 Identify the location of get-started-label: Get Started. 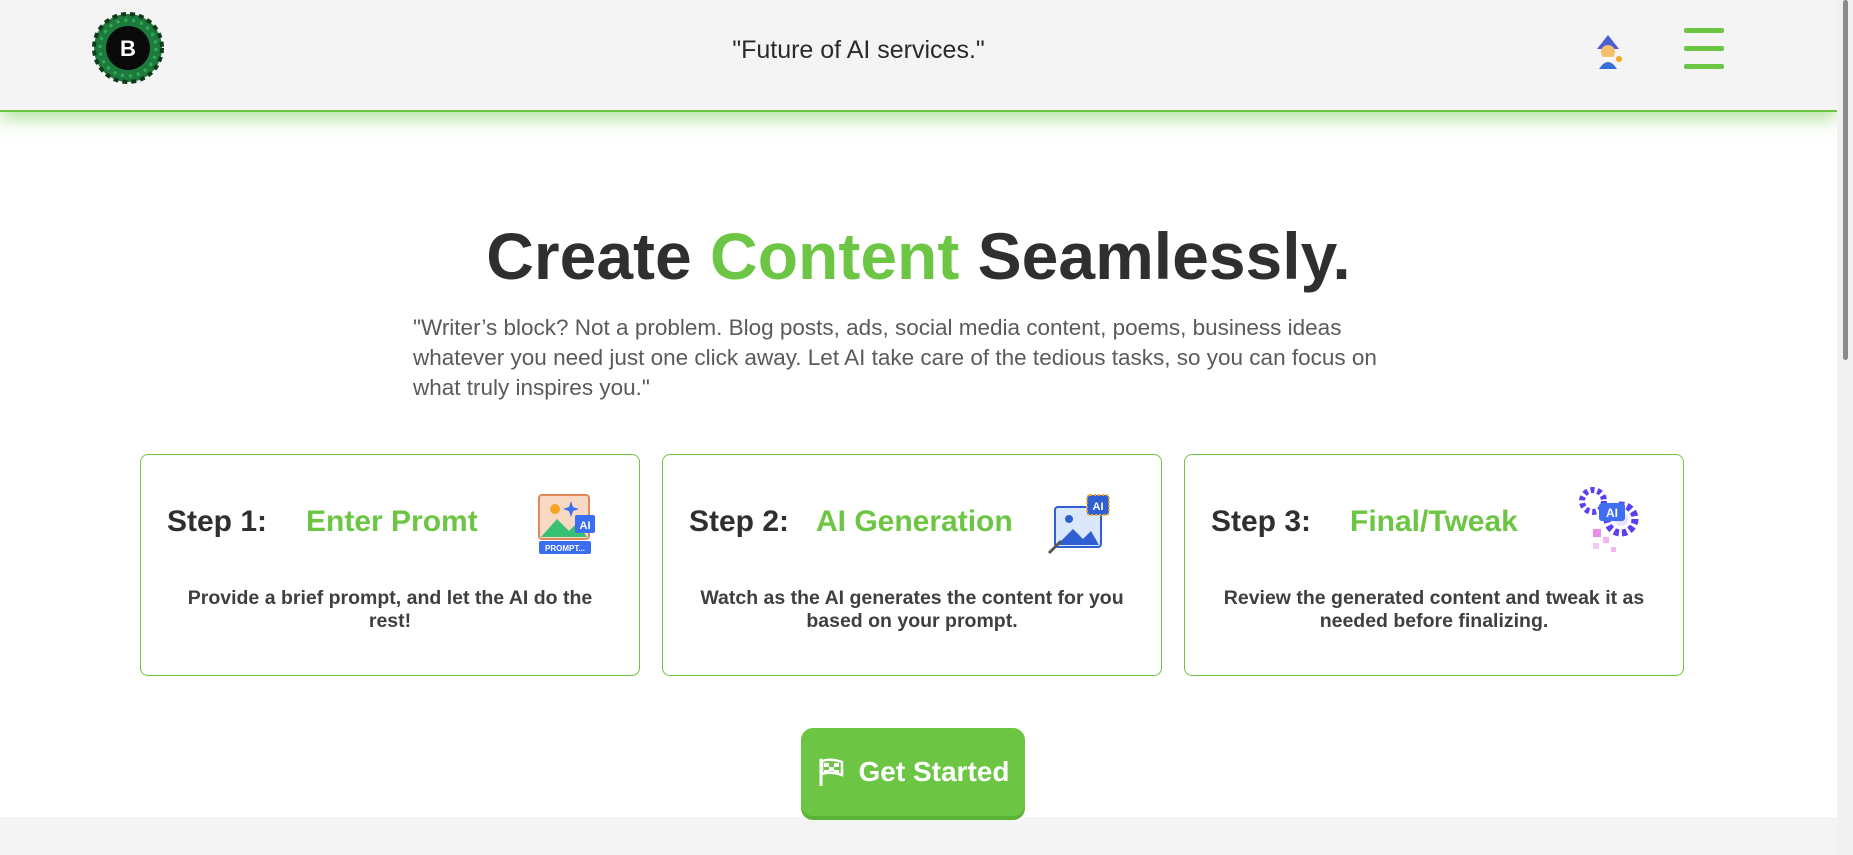
(934, 771).